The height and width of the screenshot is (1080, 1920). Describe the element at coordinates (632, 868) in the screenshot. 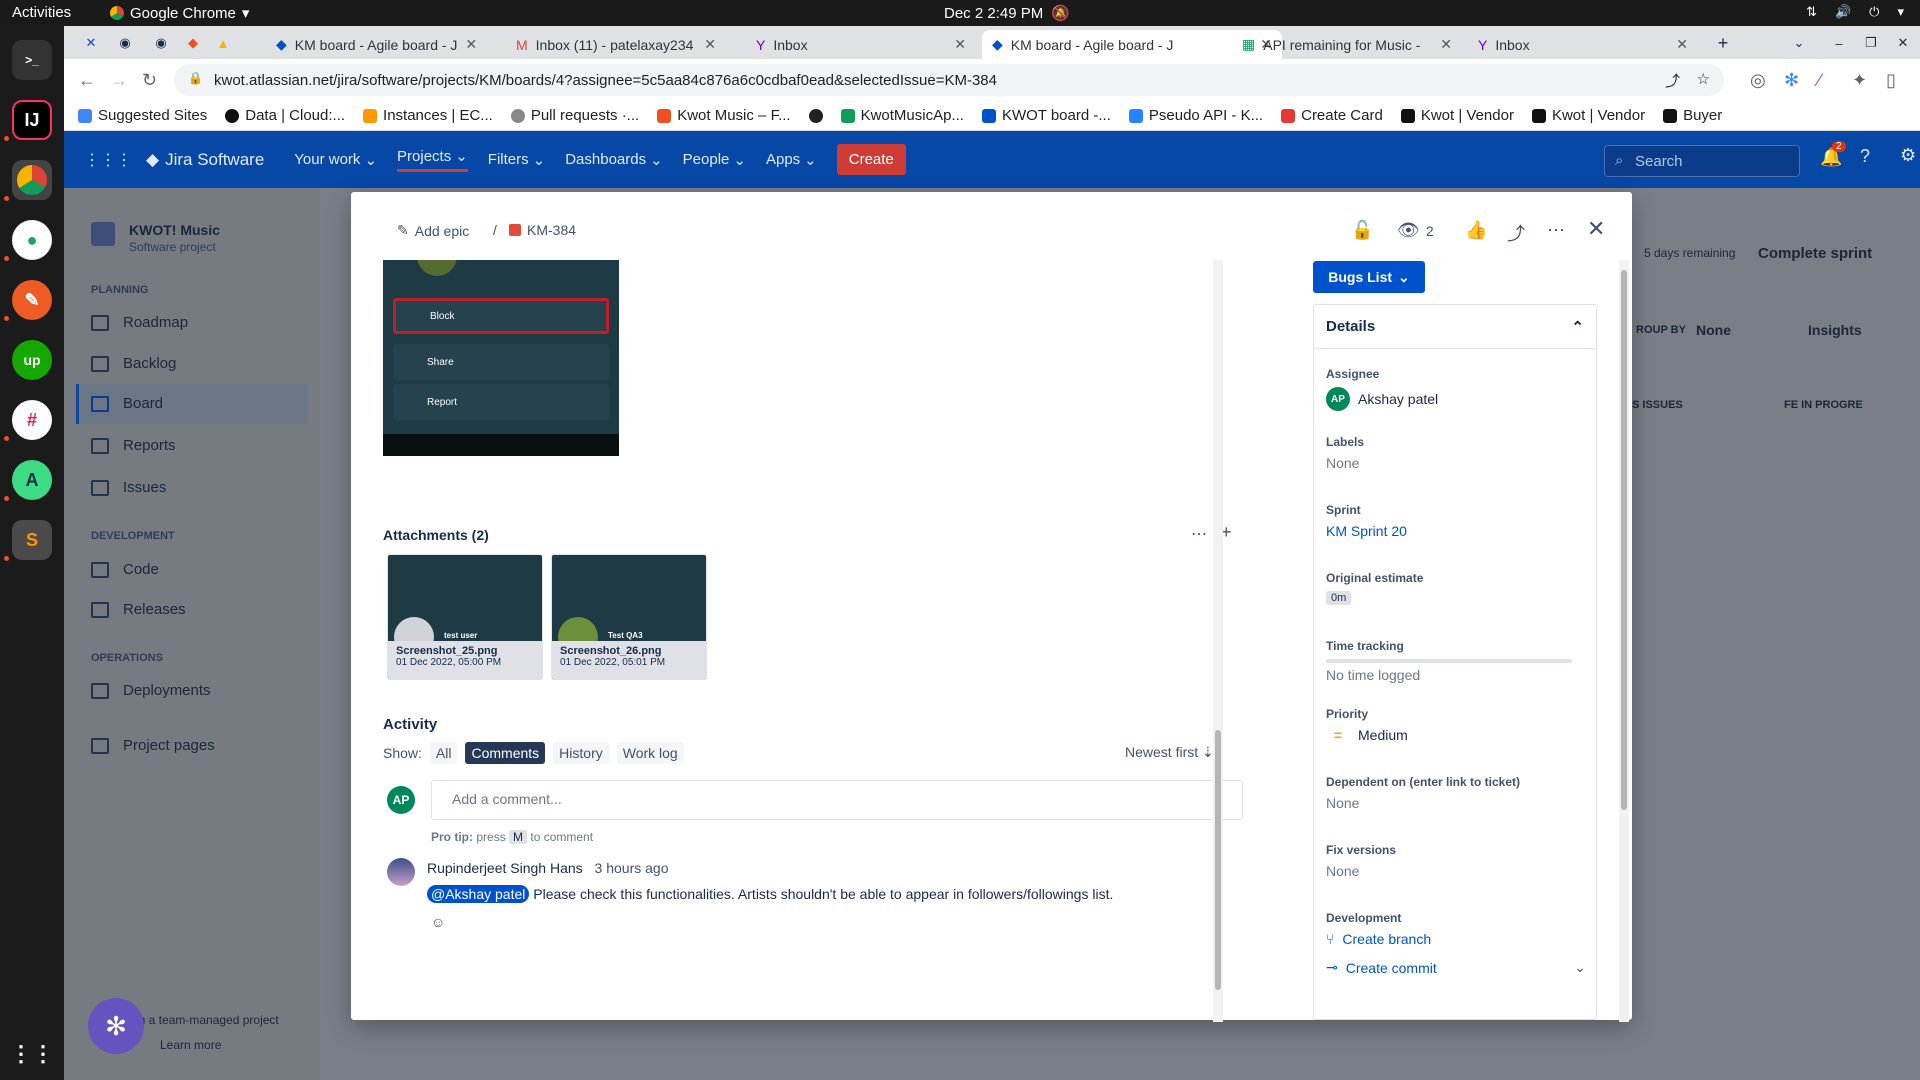

I see `comment-time: 3 hours ago` at that location.